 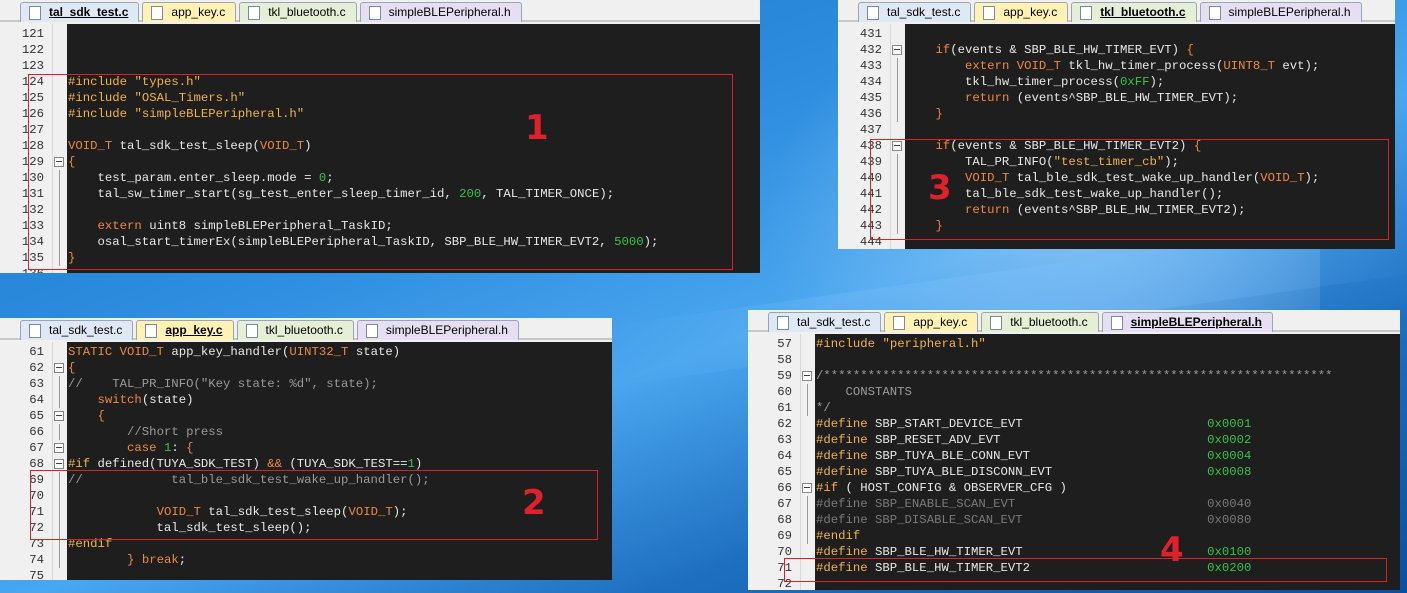 I want to click on code-text: // TAL_PR_INFO("Key state: %d", state);, so click(x=223, y=384).